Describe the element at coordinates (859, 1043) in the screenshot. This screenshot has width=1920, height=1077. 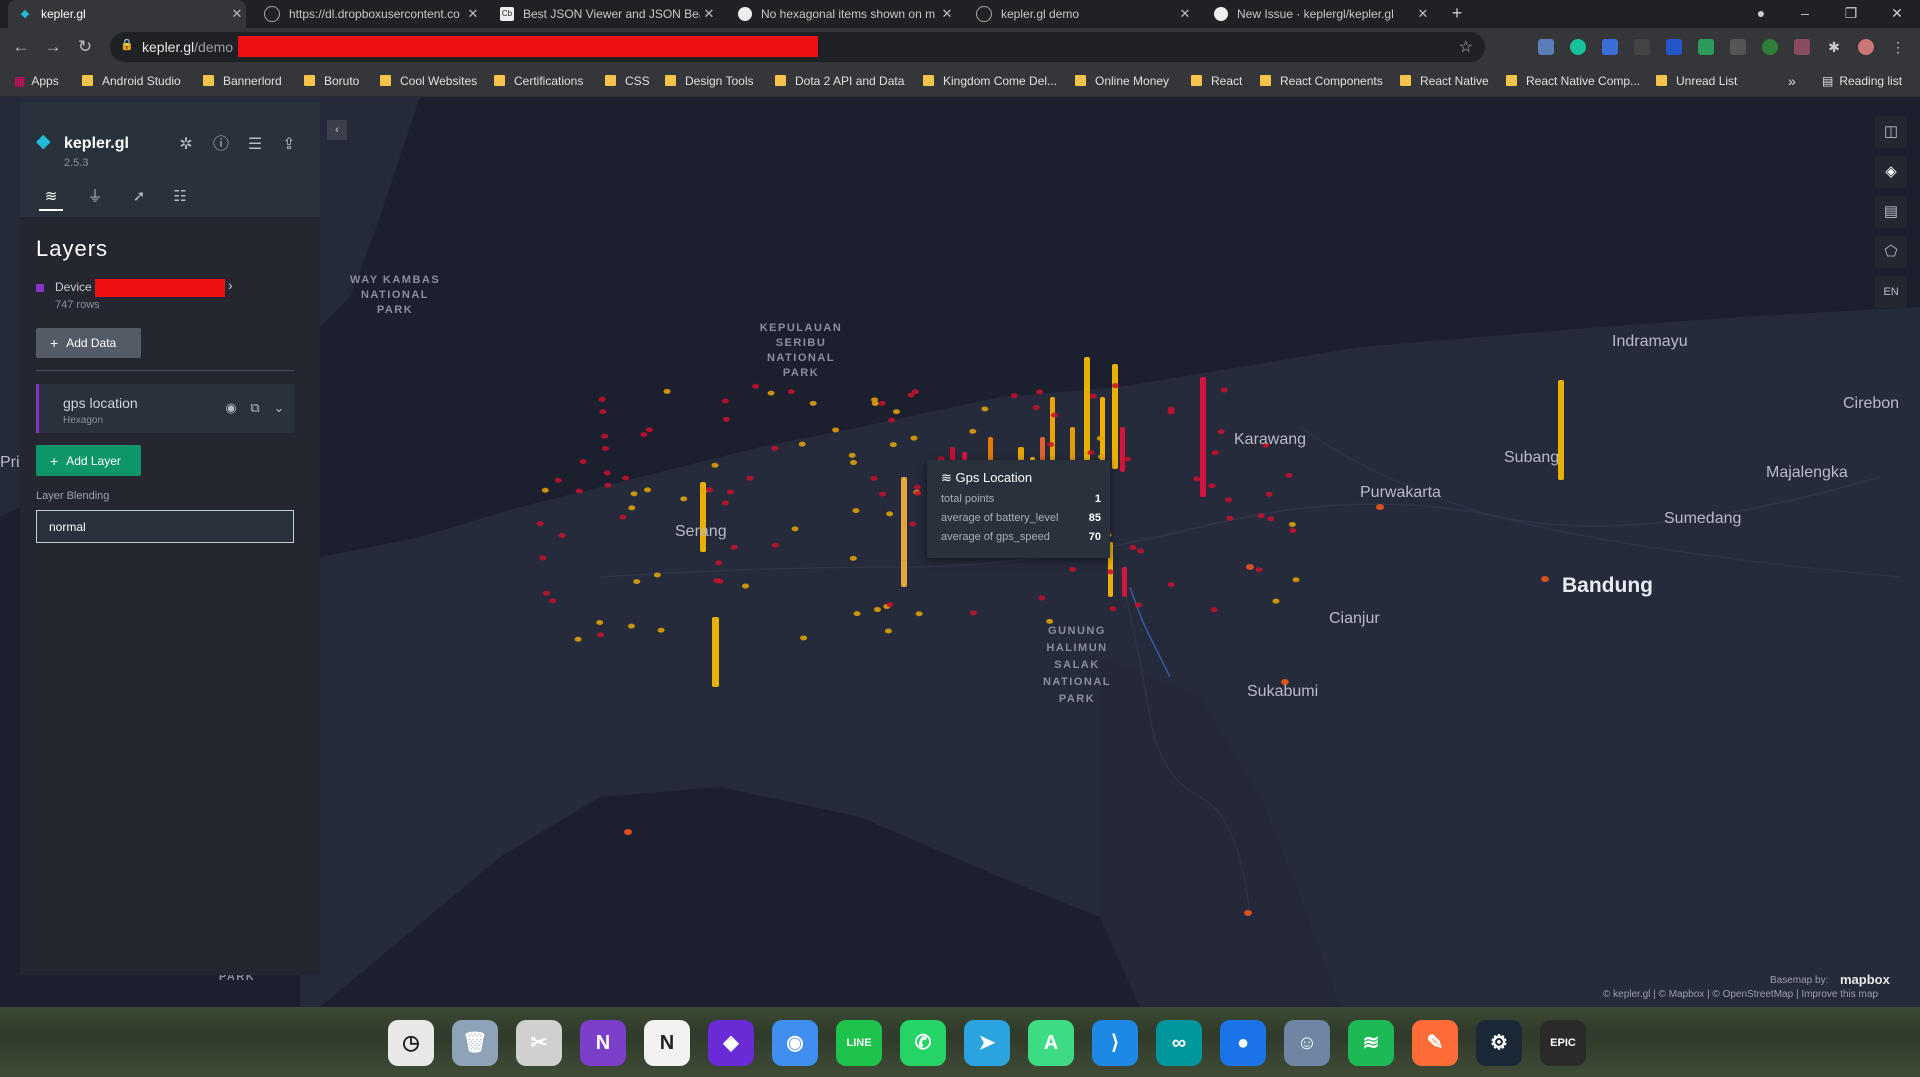
I see `dock-line-icon: LINE` at that location.